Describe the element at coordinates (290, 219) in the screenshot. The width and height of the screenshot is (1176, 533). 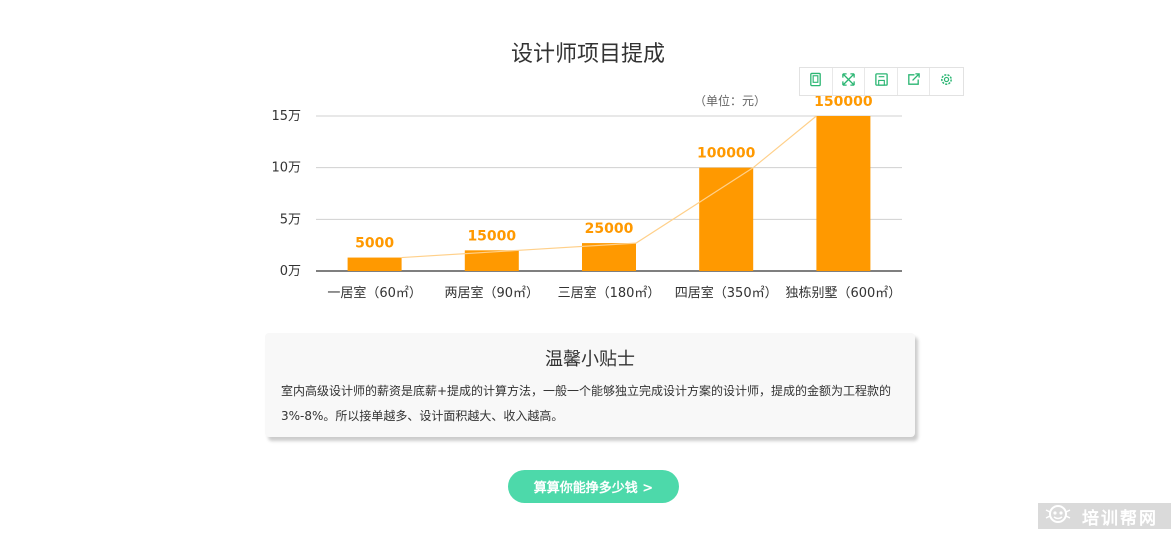
I see `y-tick-label: 5万` at that location.